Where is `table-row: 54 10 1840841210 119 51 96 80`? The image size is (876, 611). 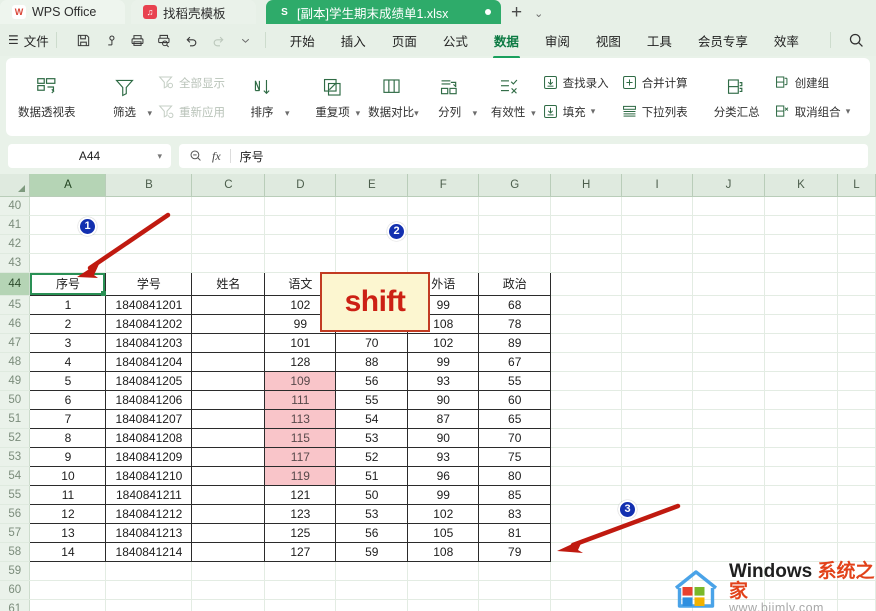 table-row: 54 10 1840841210 119 51 96 80 is located at coordinates (438, 475).